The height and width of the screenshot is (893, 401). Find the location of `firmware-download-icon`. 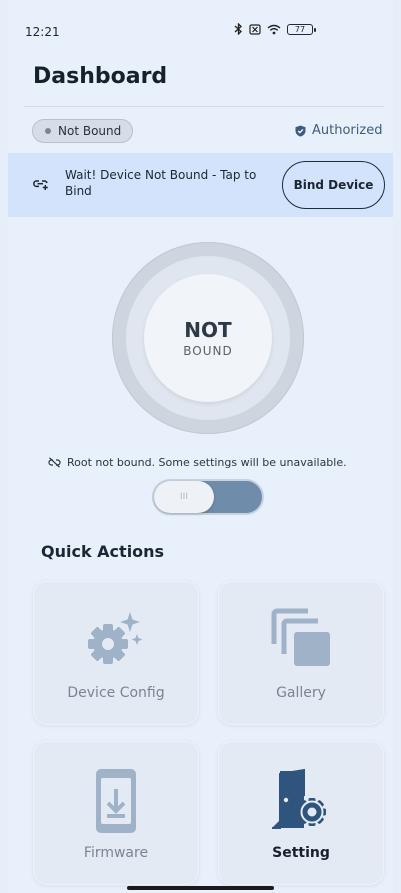

firmware-download-icon is located at coordinates (116, 801).